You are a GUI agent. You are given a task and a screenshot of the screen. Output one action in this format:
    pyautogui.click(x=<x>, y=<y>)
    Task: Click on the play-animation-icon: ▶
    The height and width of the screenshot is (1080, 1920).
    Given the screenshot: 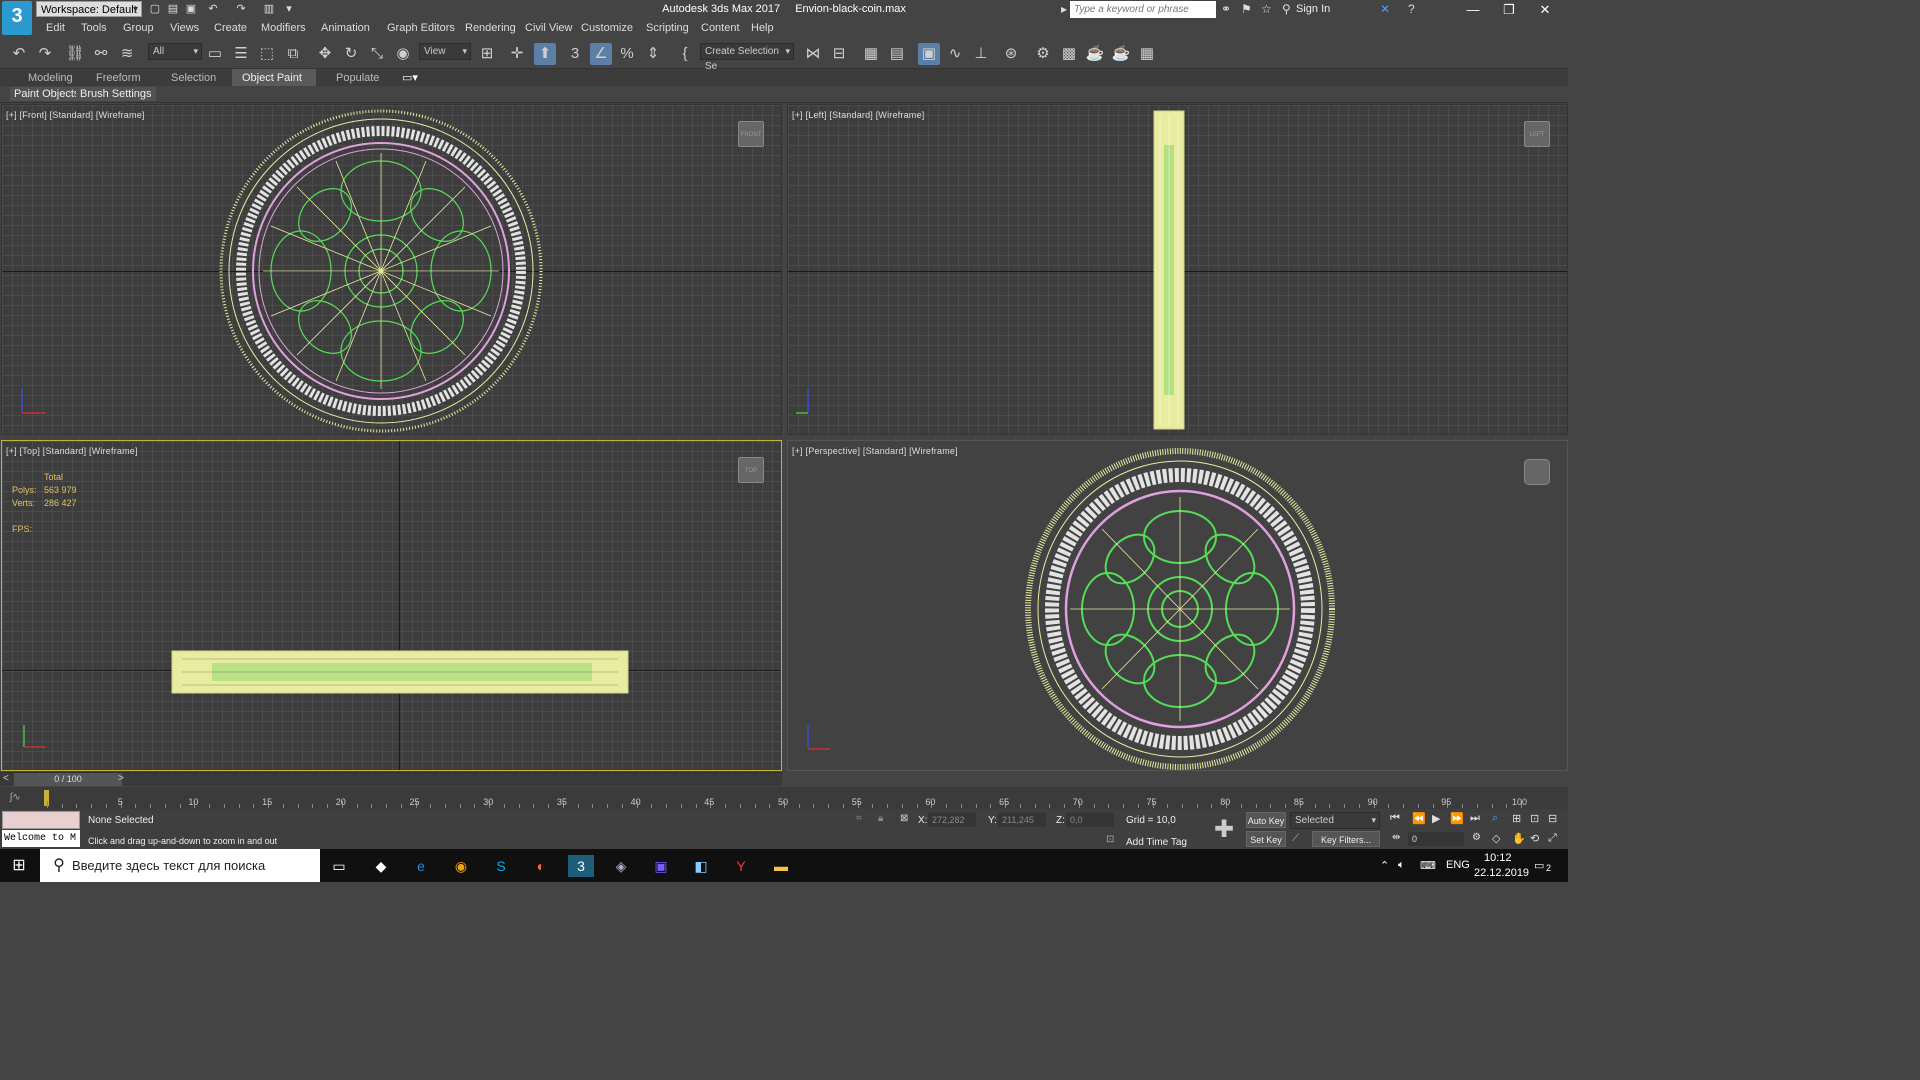 What is the action you would take?
    pyautogui.click(x=1436, y=818)
    